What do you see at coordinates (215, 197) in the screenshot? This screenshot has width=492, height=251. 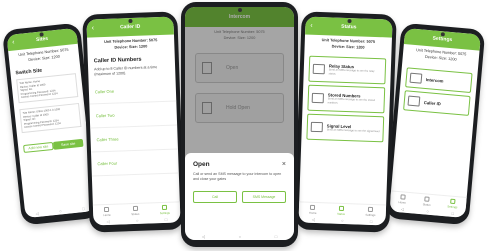 I see `call-button: Call` at bounding box center [215, 197].